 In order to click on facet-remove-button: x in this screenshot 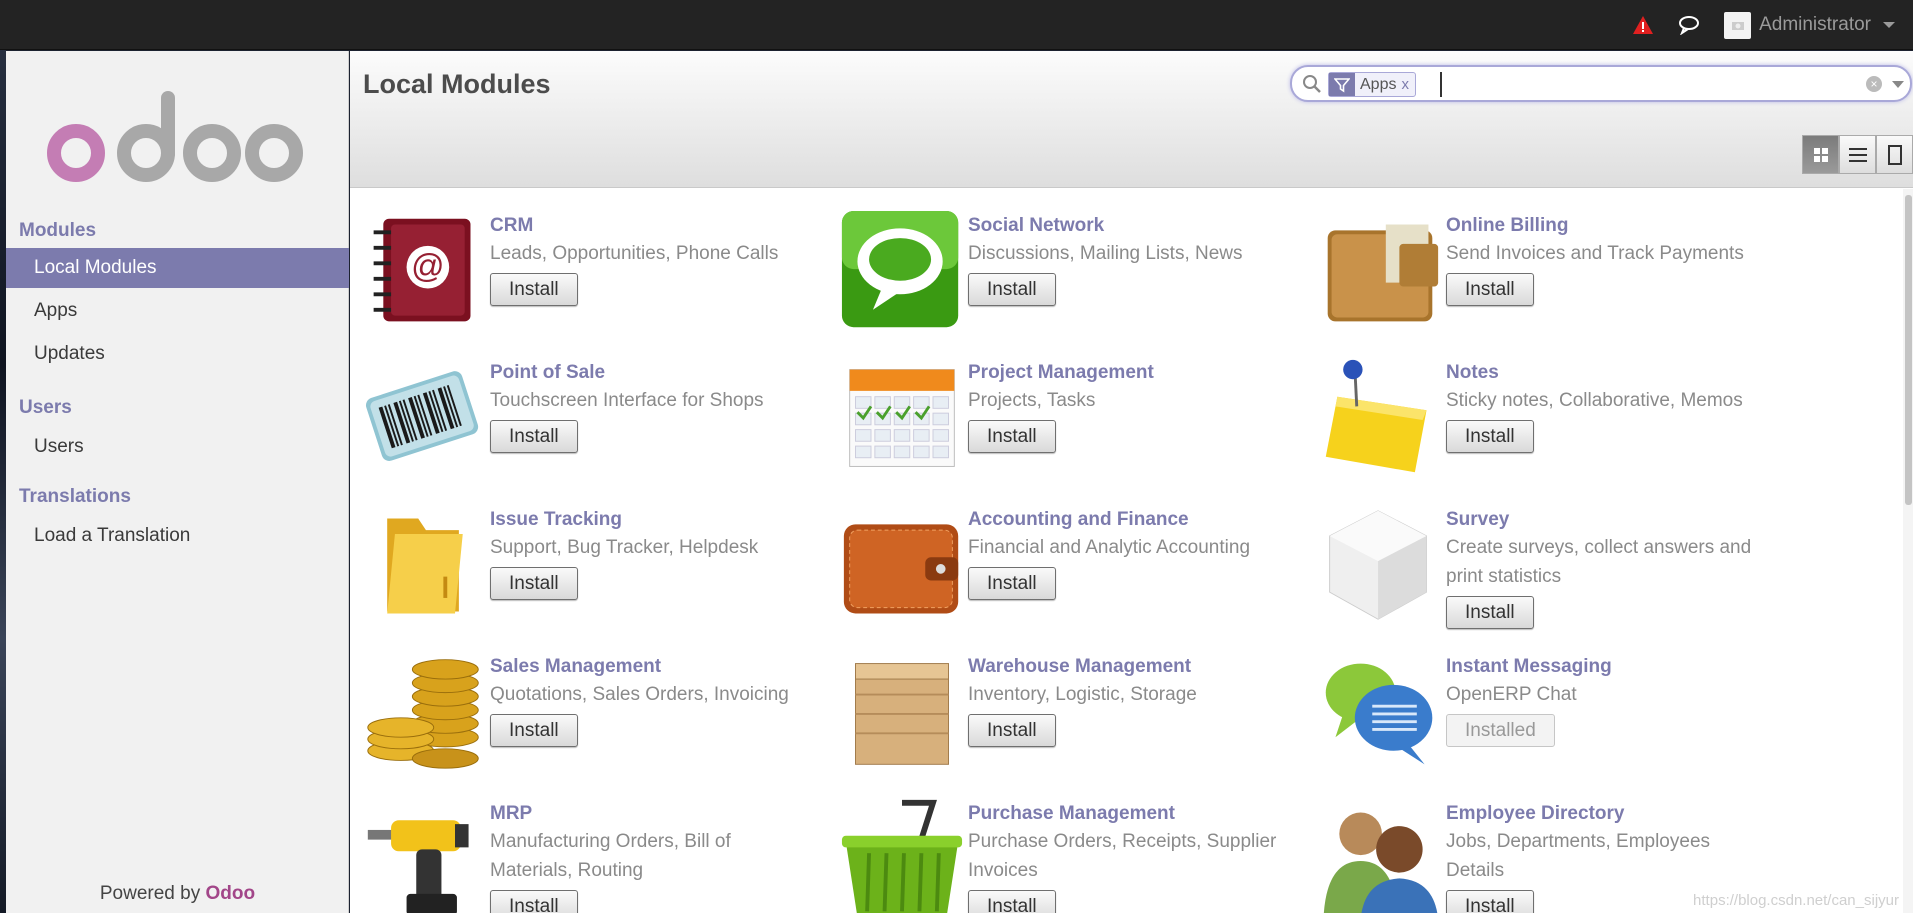, I will do `click(1408, 84)`.